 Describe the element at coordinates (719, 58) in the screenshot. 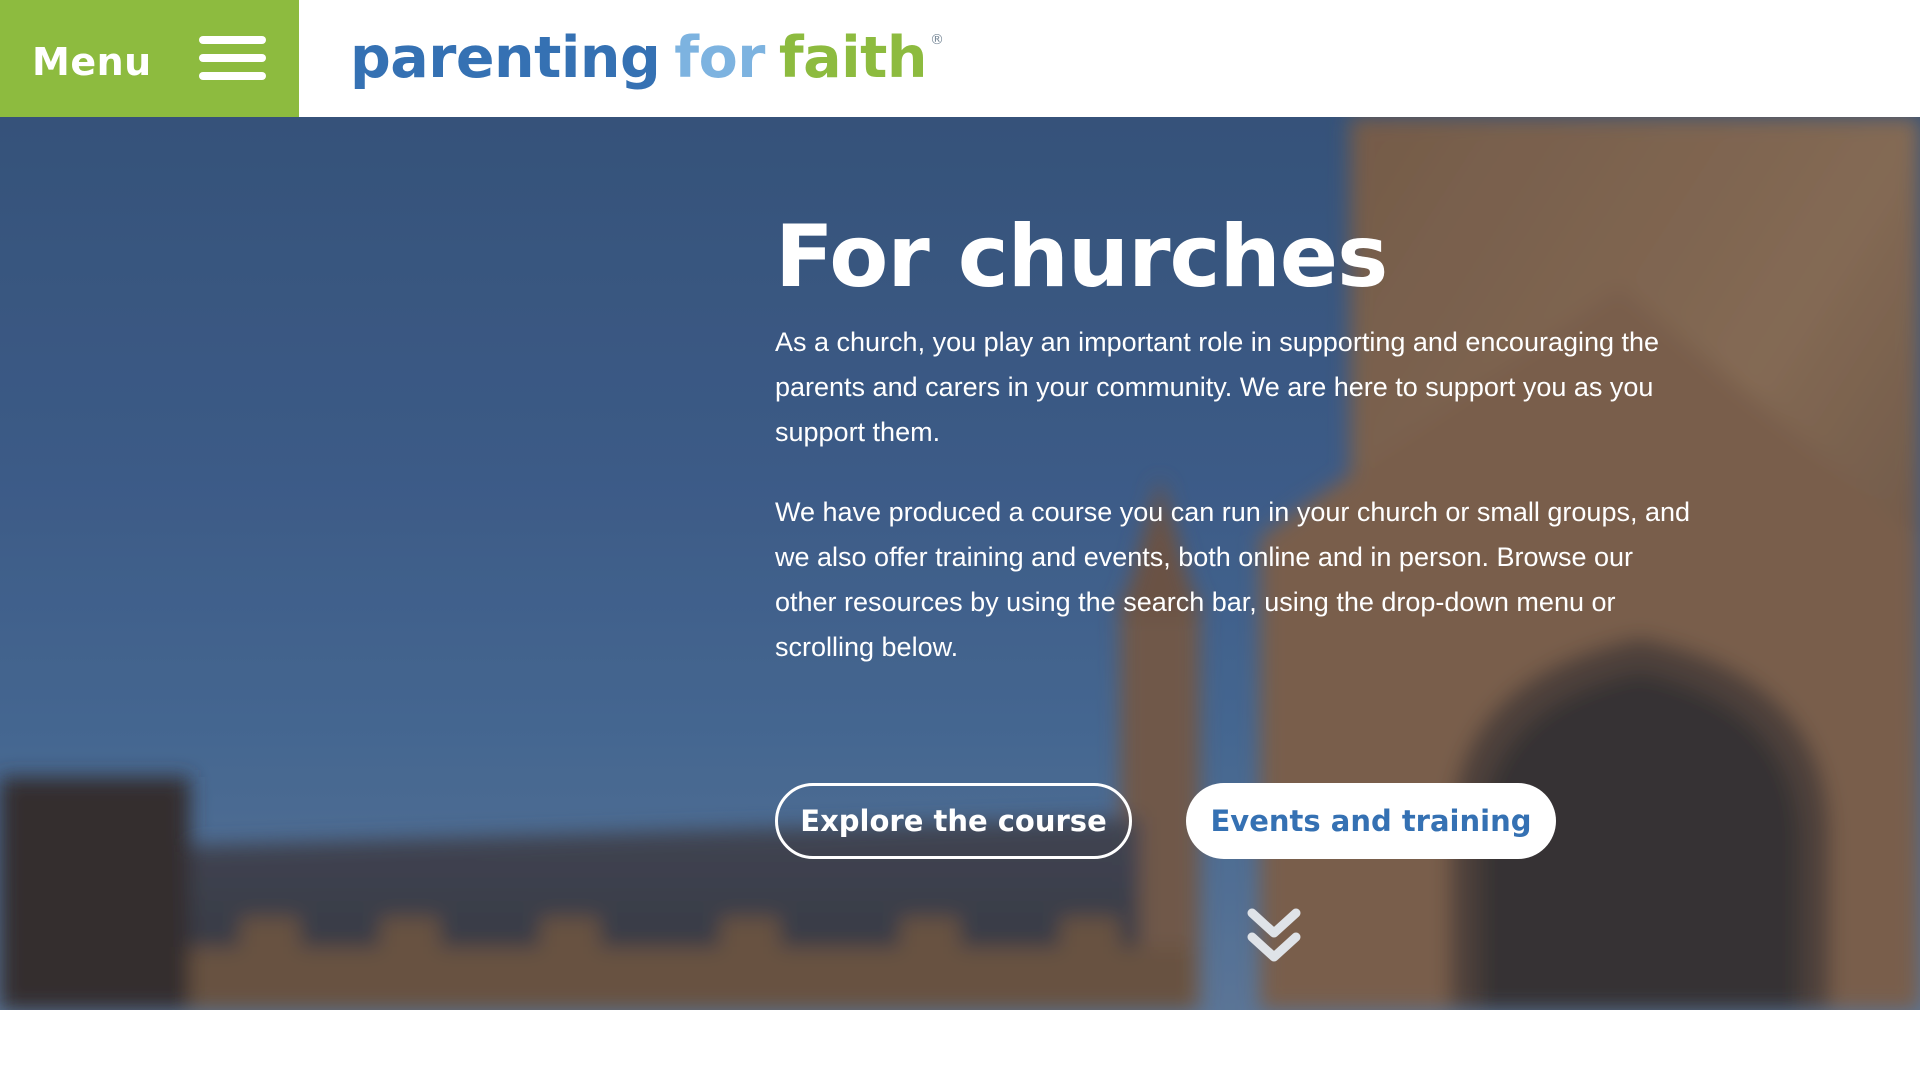

I see `logo-text-for: for` at that location.